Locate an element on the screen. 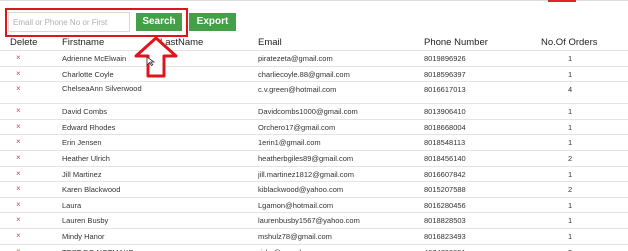 Image resolution: width=628 pixels, height=251 pixels. phone-cell: 8016280456 is located at coordinates (445, 205).